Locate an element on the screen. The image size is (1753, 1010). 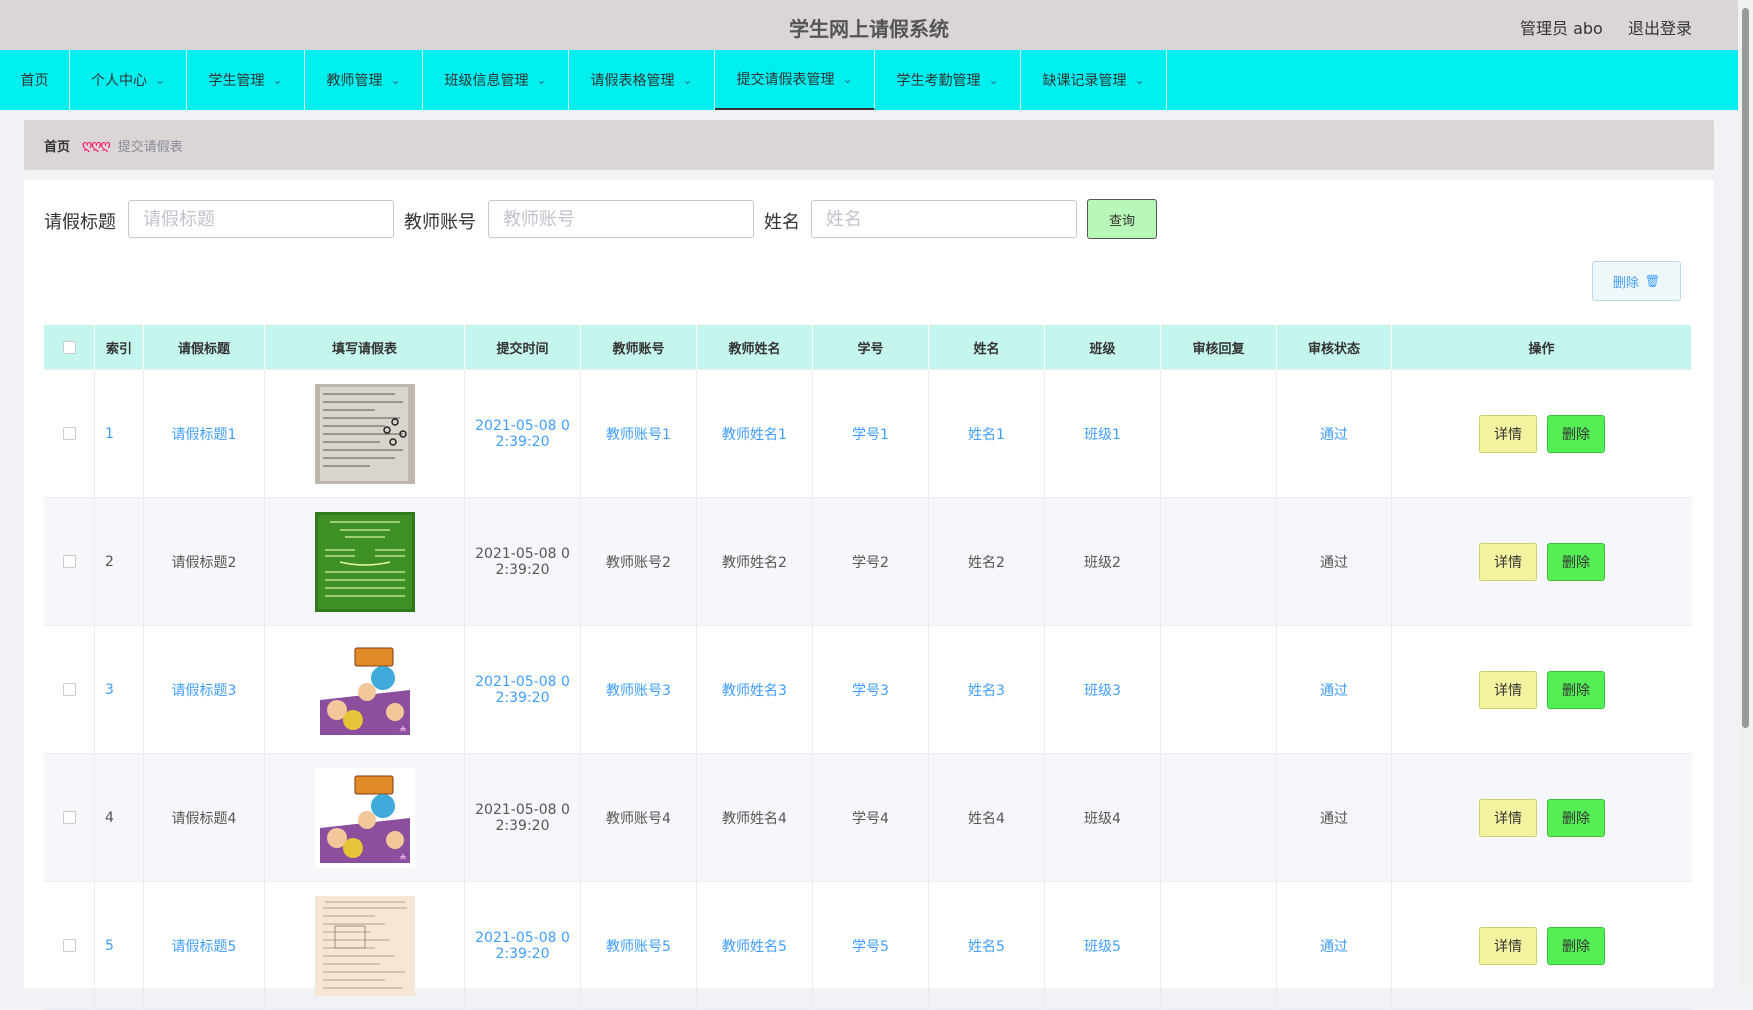
teacher-account-label: 教师账号 is located at coordinates (440, 222).